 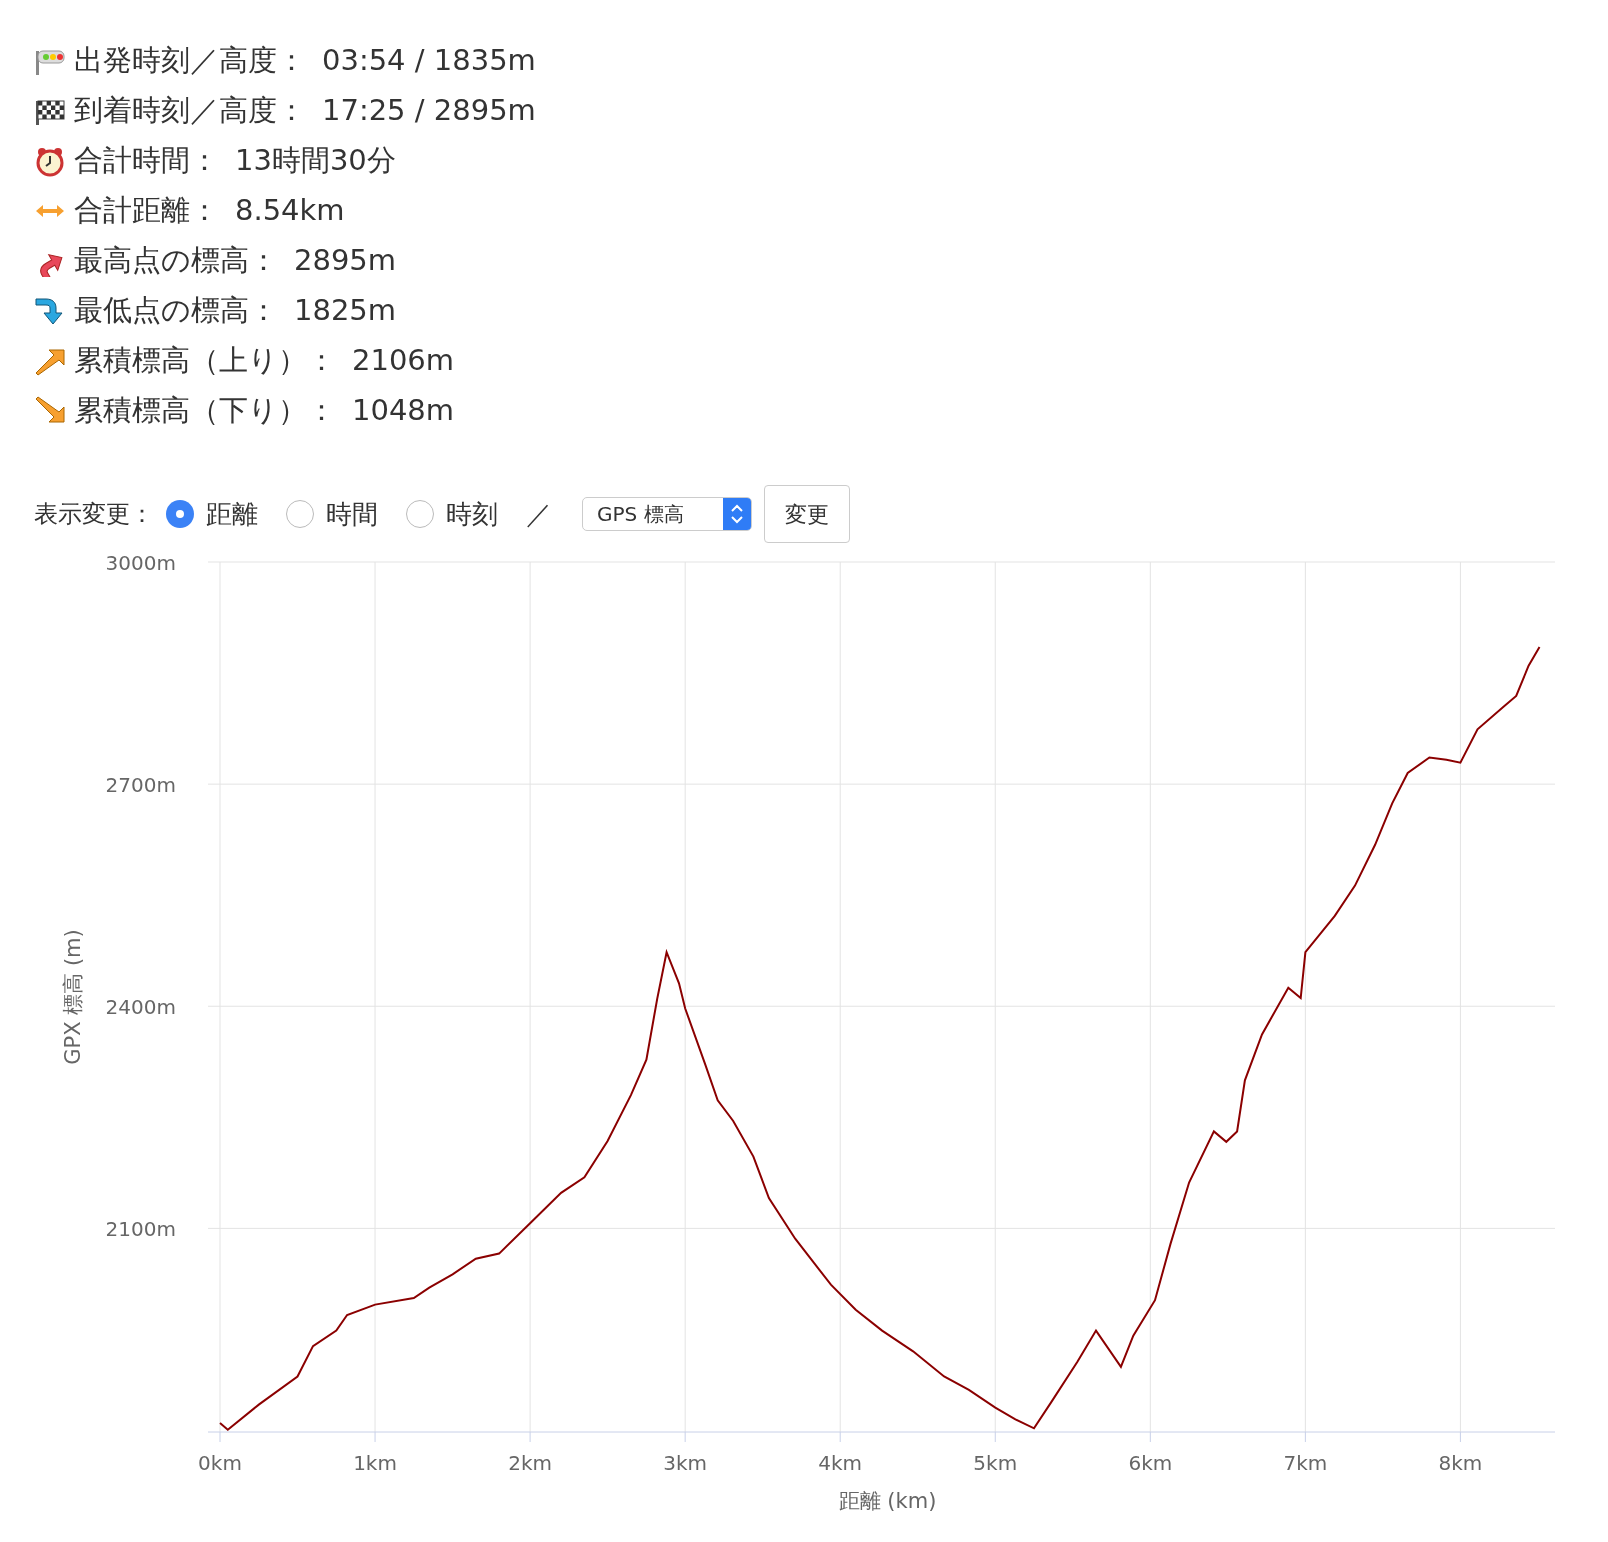 I want to click on axis-tick-label: 2400m, so click(x=140, y=1007).